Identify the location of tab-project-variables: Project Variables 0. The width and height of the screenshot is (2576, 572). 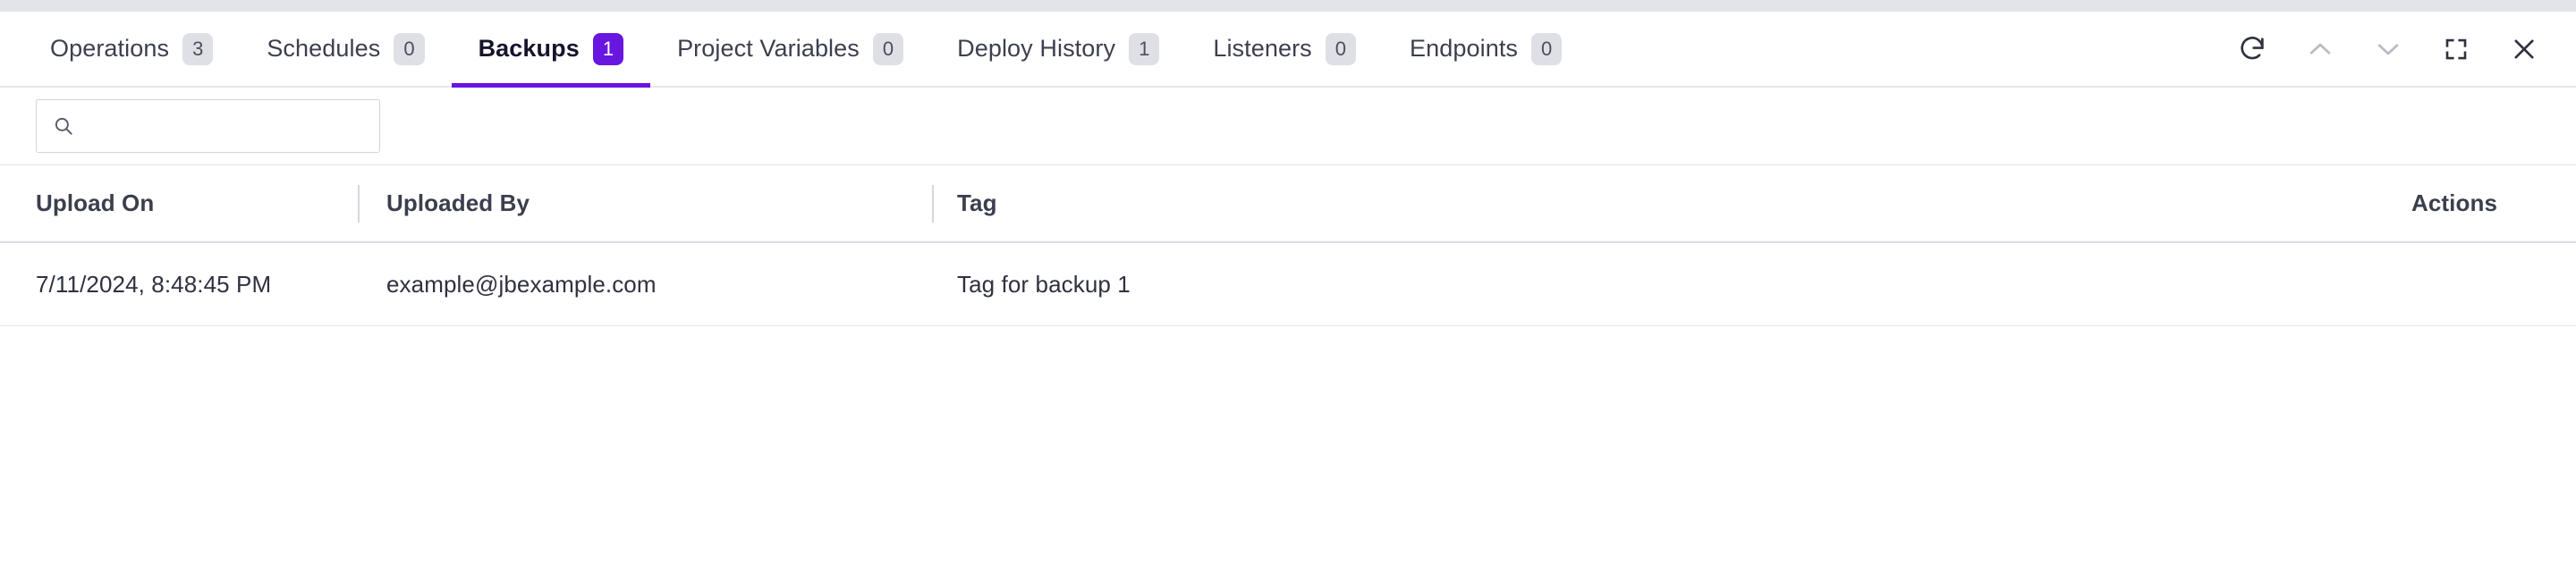
(790, 49).